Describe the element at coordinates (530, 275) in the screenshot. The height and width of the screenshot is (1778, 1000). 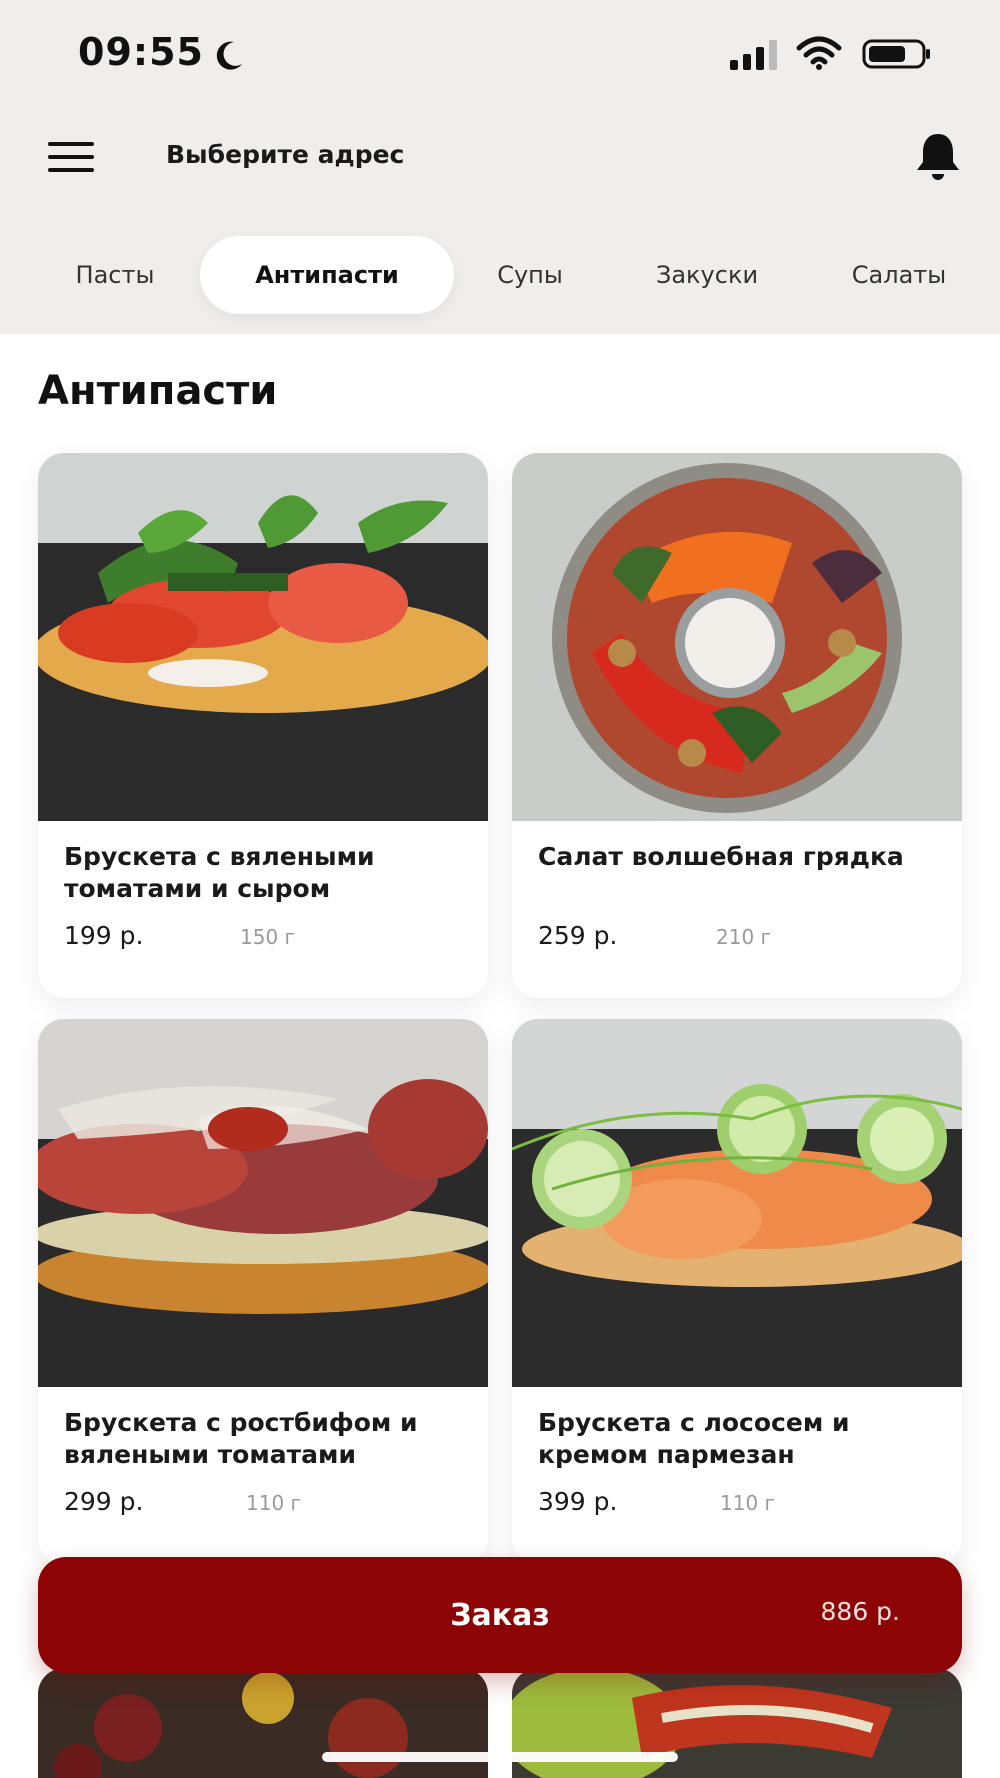
I see `tab-supy: Супы` at that location.